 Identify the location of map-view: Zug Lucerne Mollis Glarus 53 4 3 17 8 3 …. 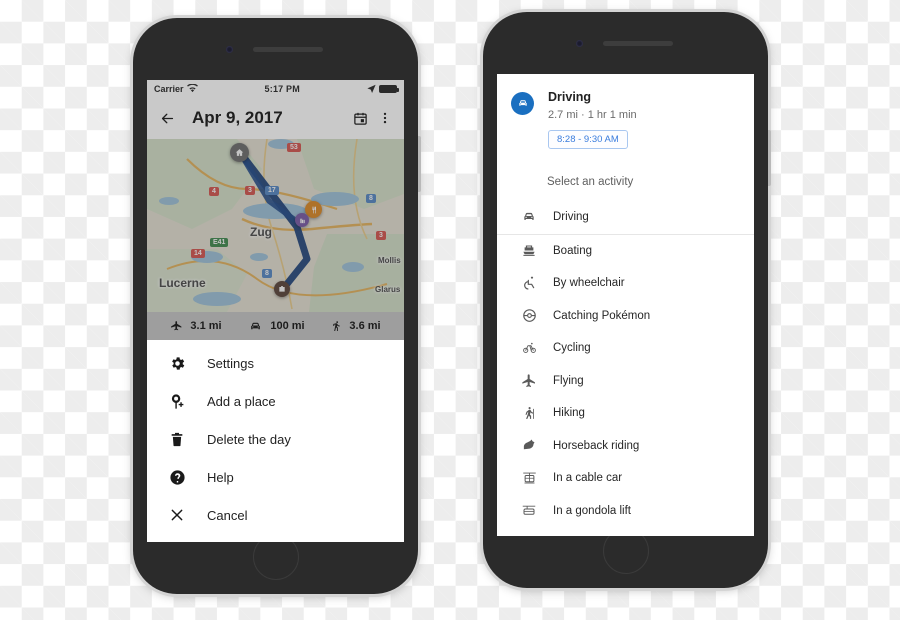
(275, 225).